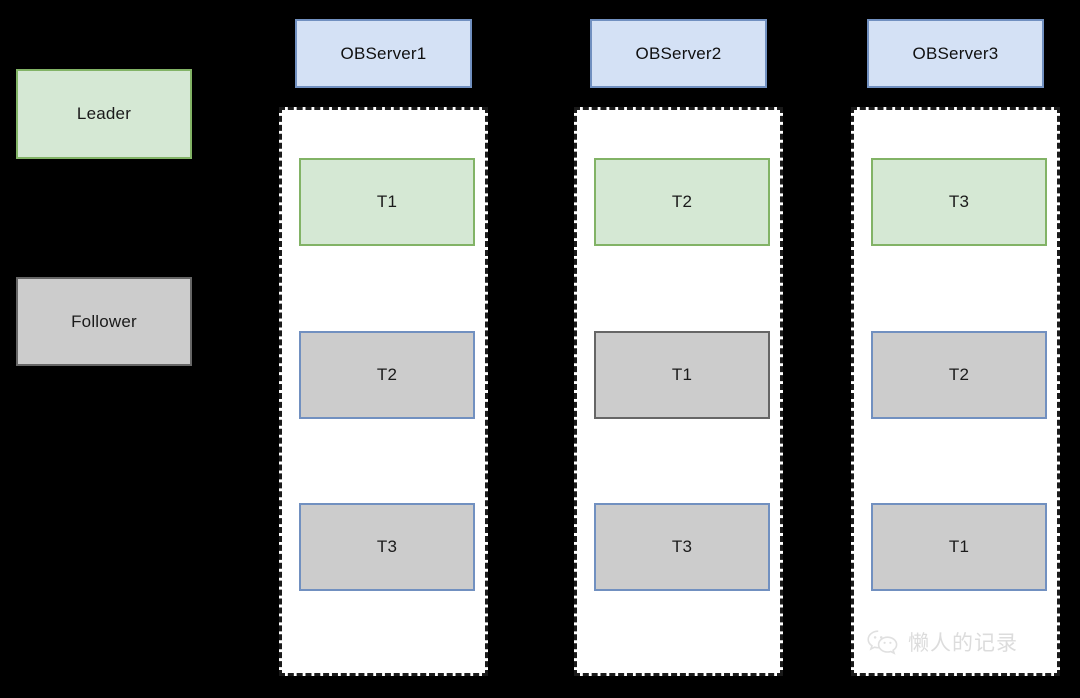 The height and width of the screenshot is (698, 1080). I want to click on server-name-label: OBServer2, so click(678, 53).